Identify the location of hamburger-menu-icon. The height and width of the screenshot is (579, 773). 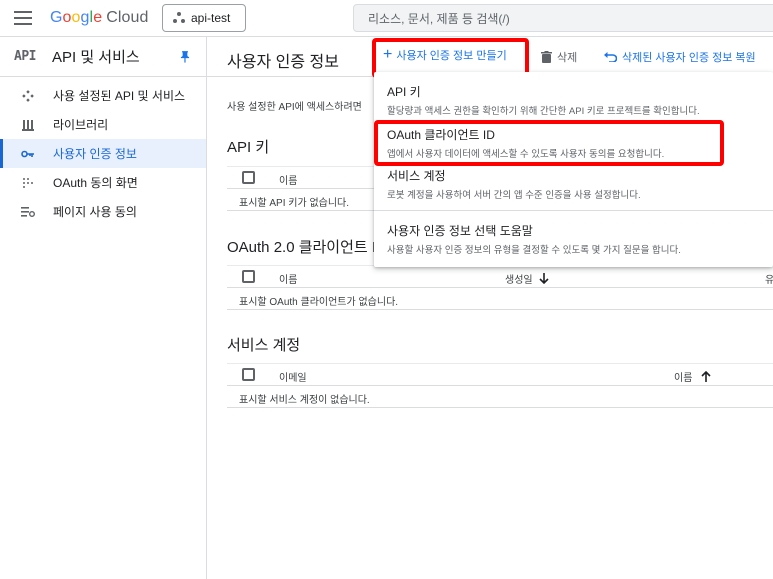
(23, 18).